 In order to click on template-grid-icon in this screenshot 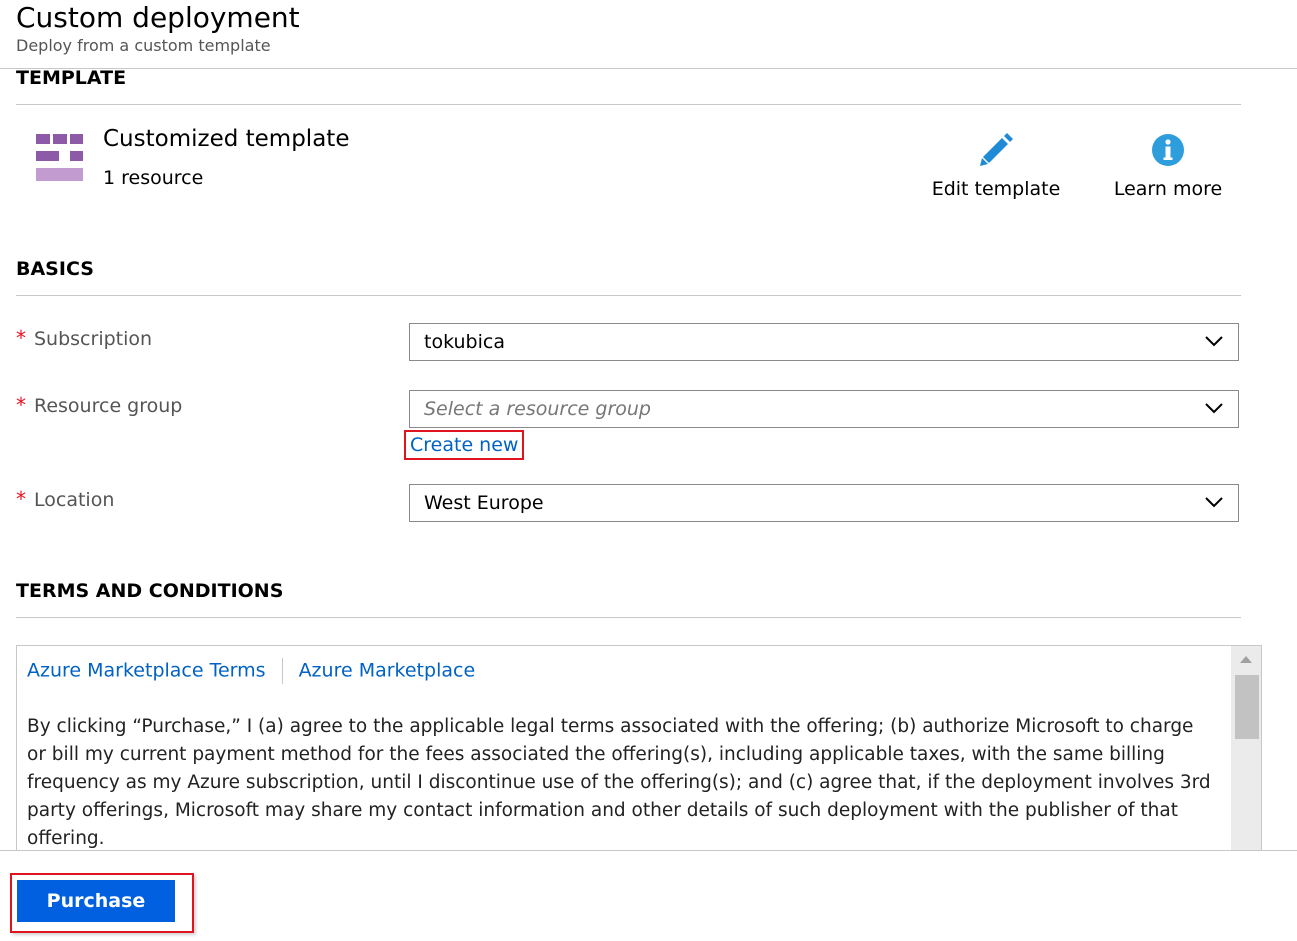, I will do `click(60, 158)`.